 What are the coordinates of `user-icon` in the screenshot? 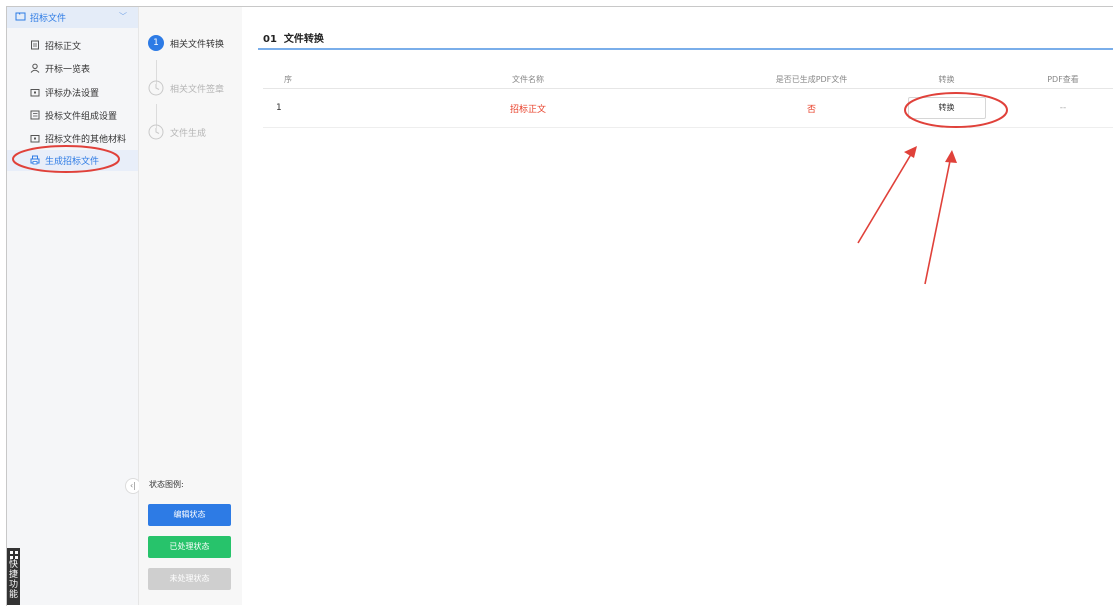 It's located at (35, 68).